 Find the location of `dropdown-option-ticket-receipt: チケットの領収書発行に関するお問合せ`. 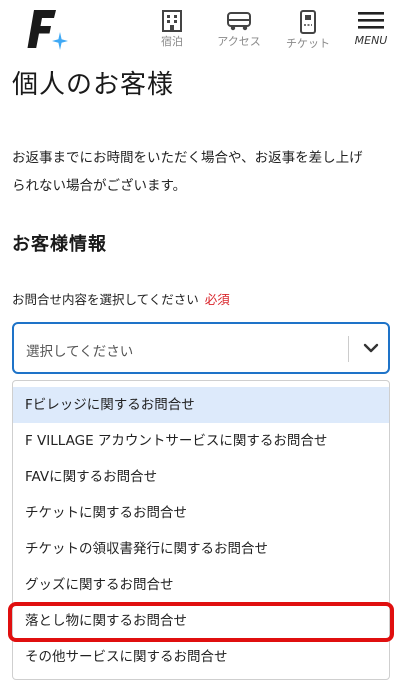

dropdown-option-ticket-receipt: チケットの領収書発行に関するお問合せ is located at coordinates (201, 549).